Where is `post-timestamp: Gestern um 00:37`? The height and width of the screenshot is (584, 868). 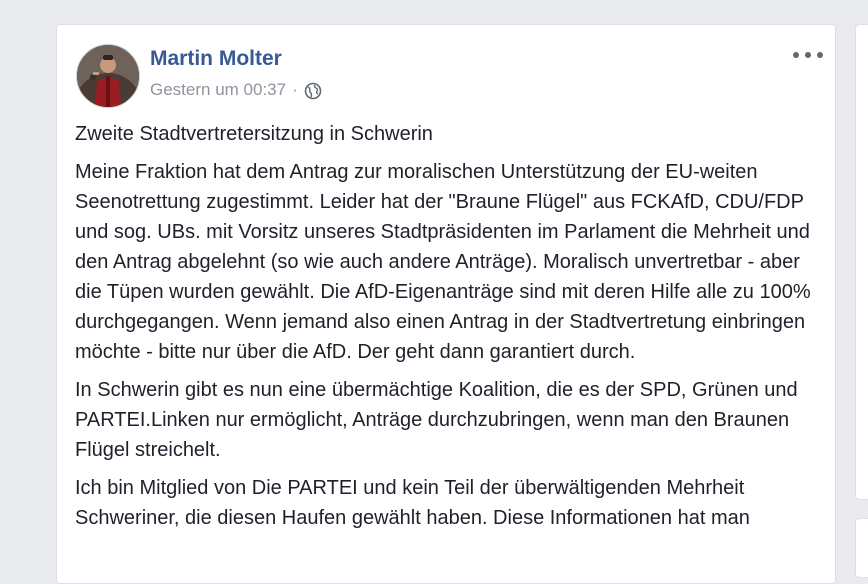 post-timestamp: Gestern um 00:37 is located at coordinates (218, 90).